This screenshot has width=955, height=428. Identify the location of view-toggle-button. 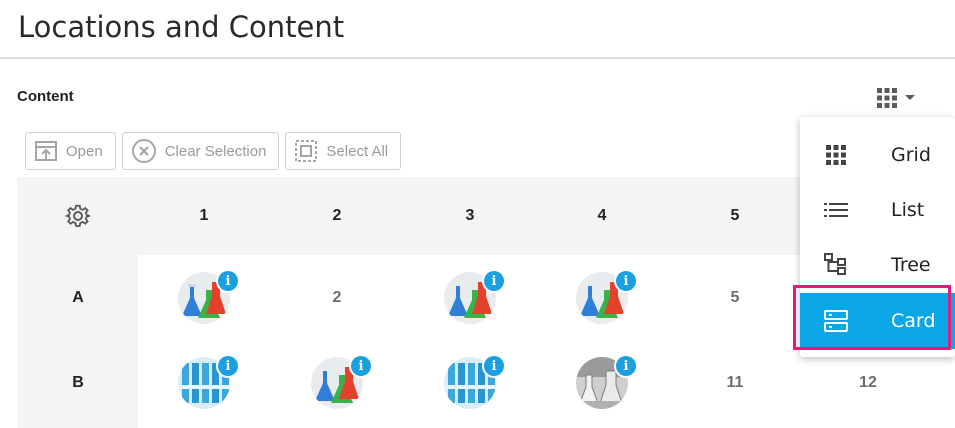
(901, 98).